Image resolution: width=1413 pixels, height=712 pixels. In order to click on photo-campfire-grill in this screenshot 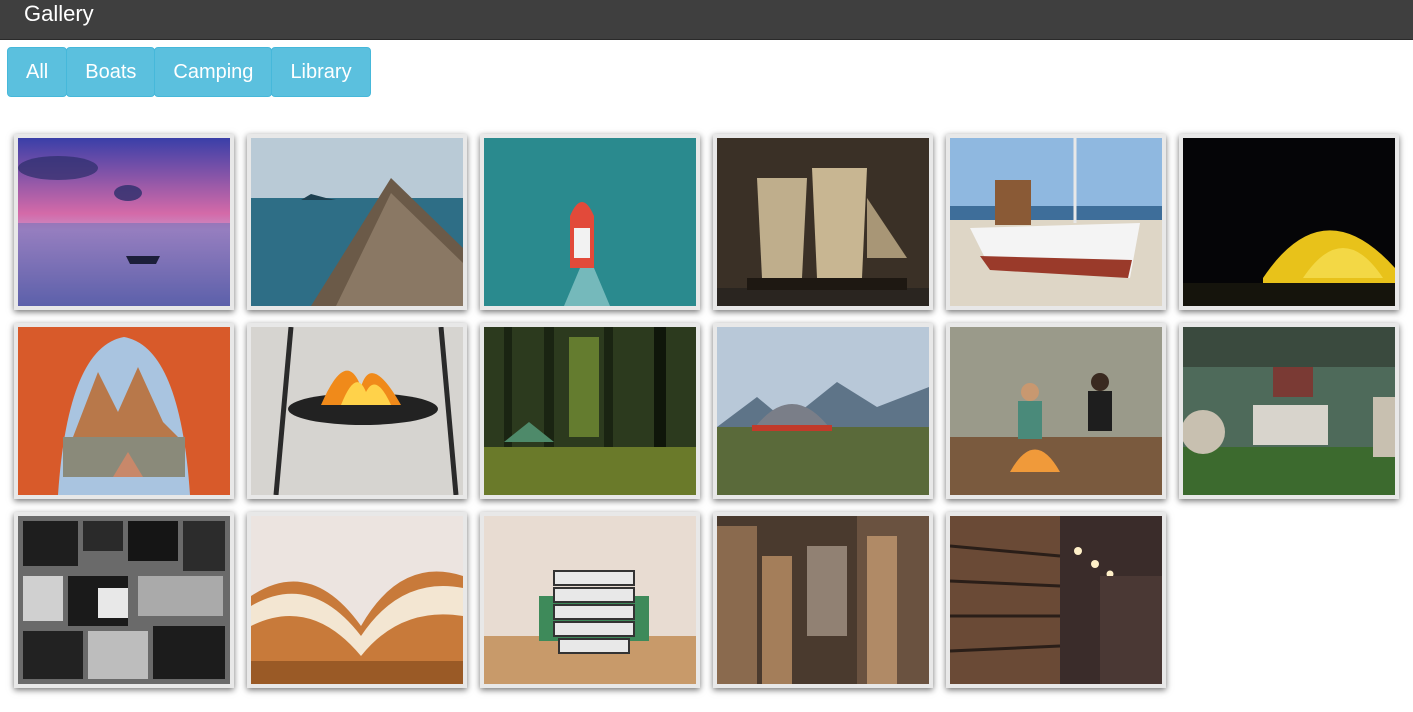, I will do `click(357, 411)`.